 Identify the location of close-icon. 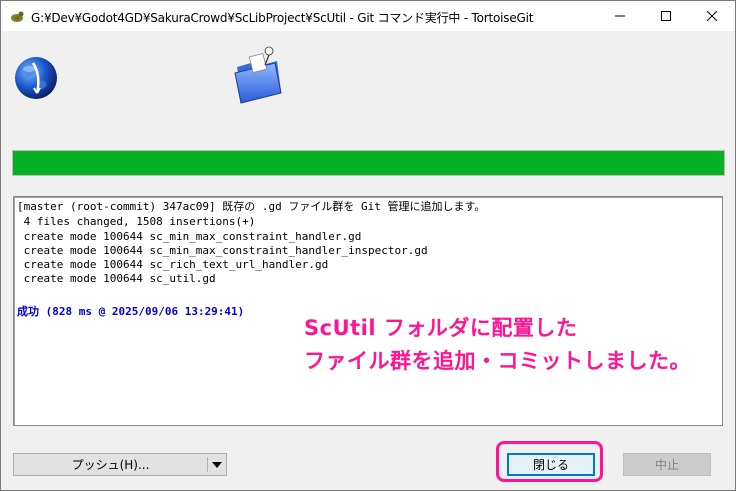
(712, 16).